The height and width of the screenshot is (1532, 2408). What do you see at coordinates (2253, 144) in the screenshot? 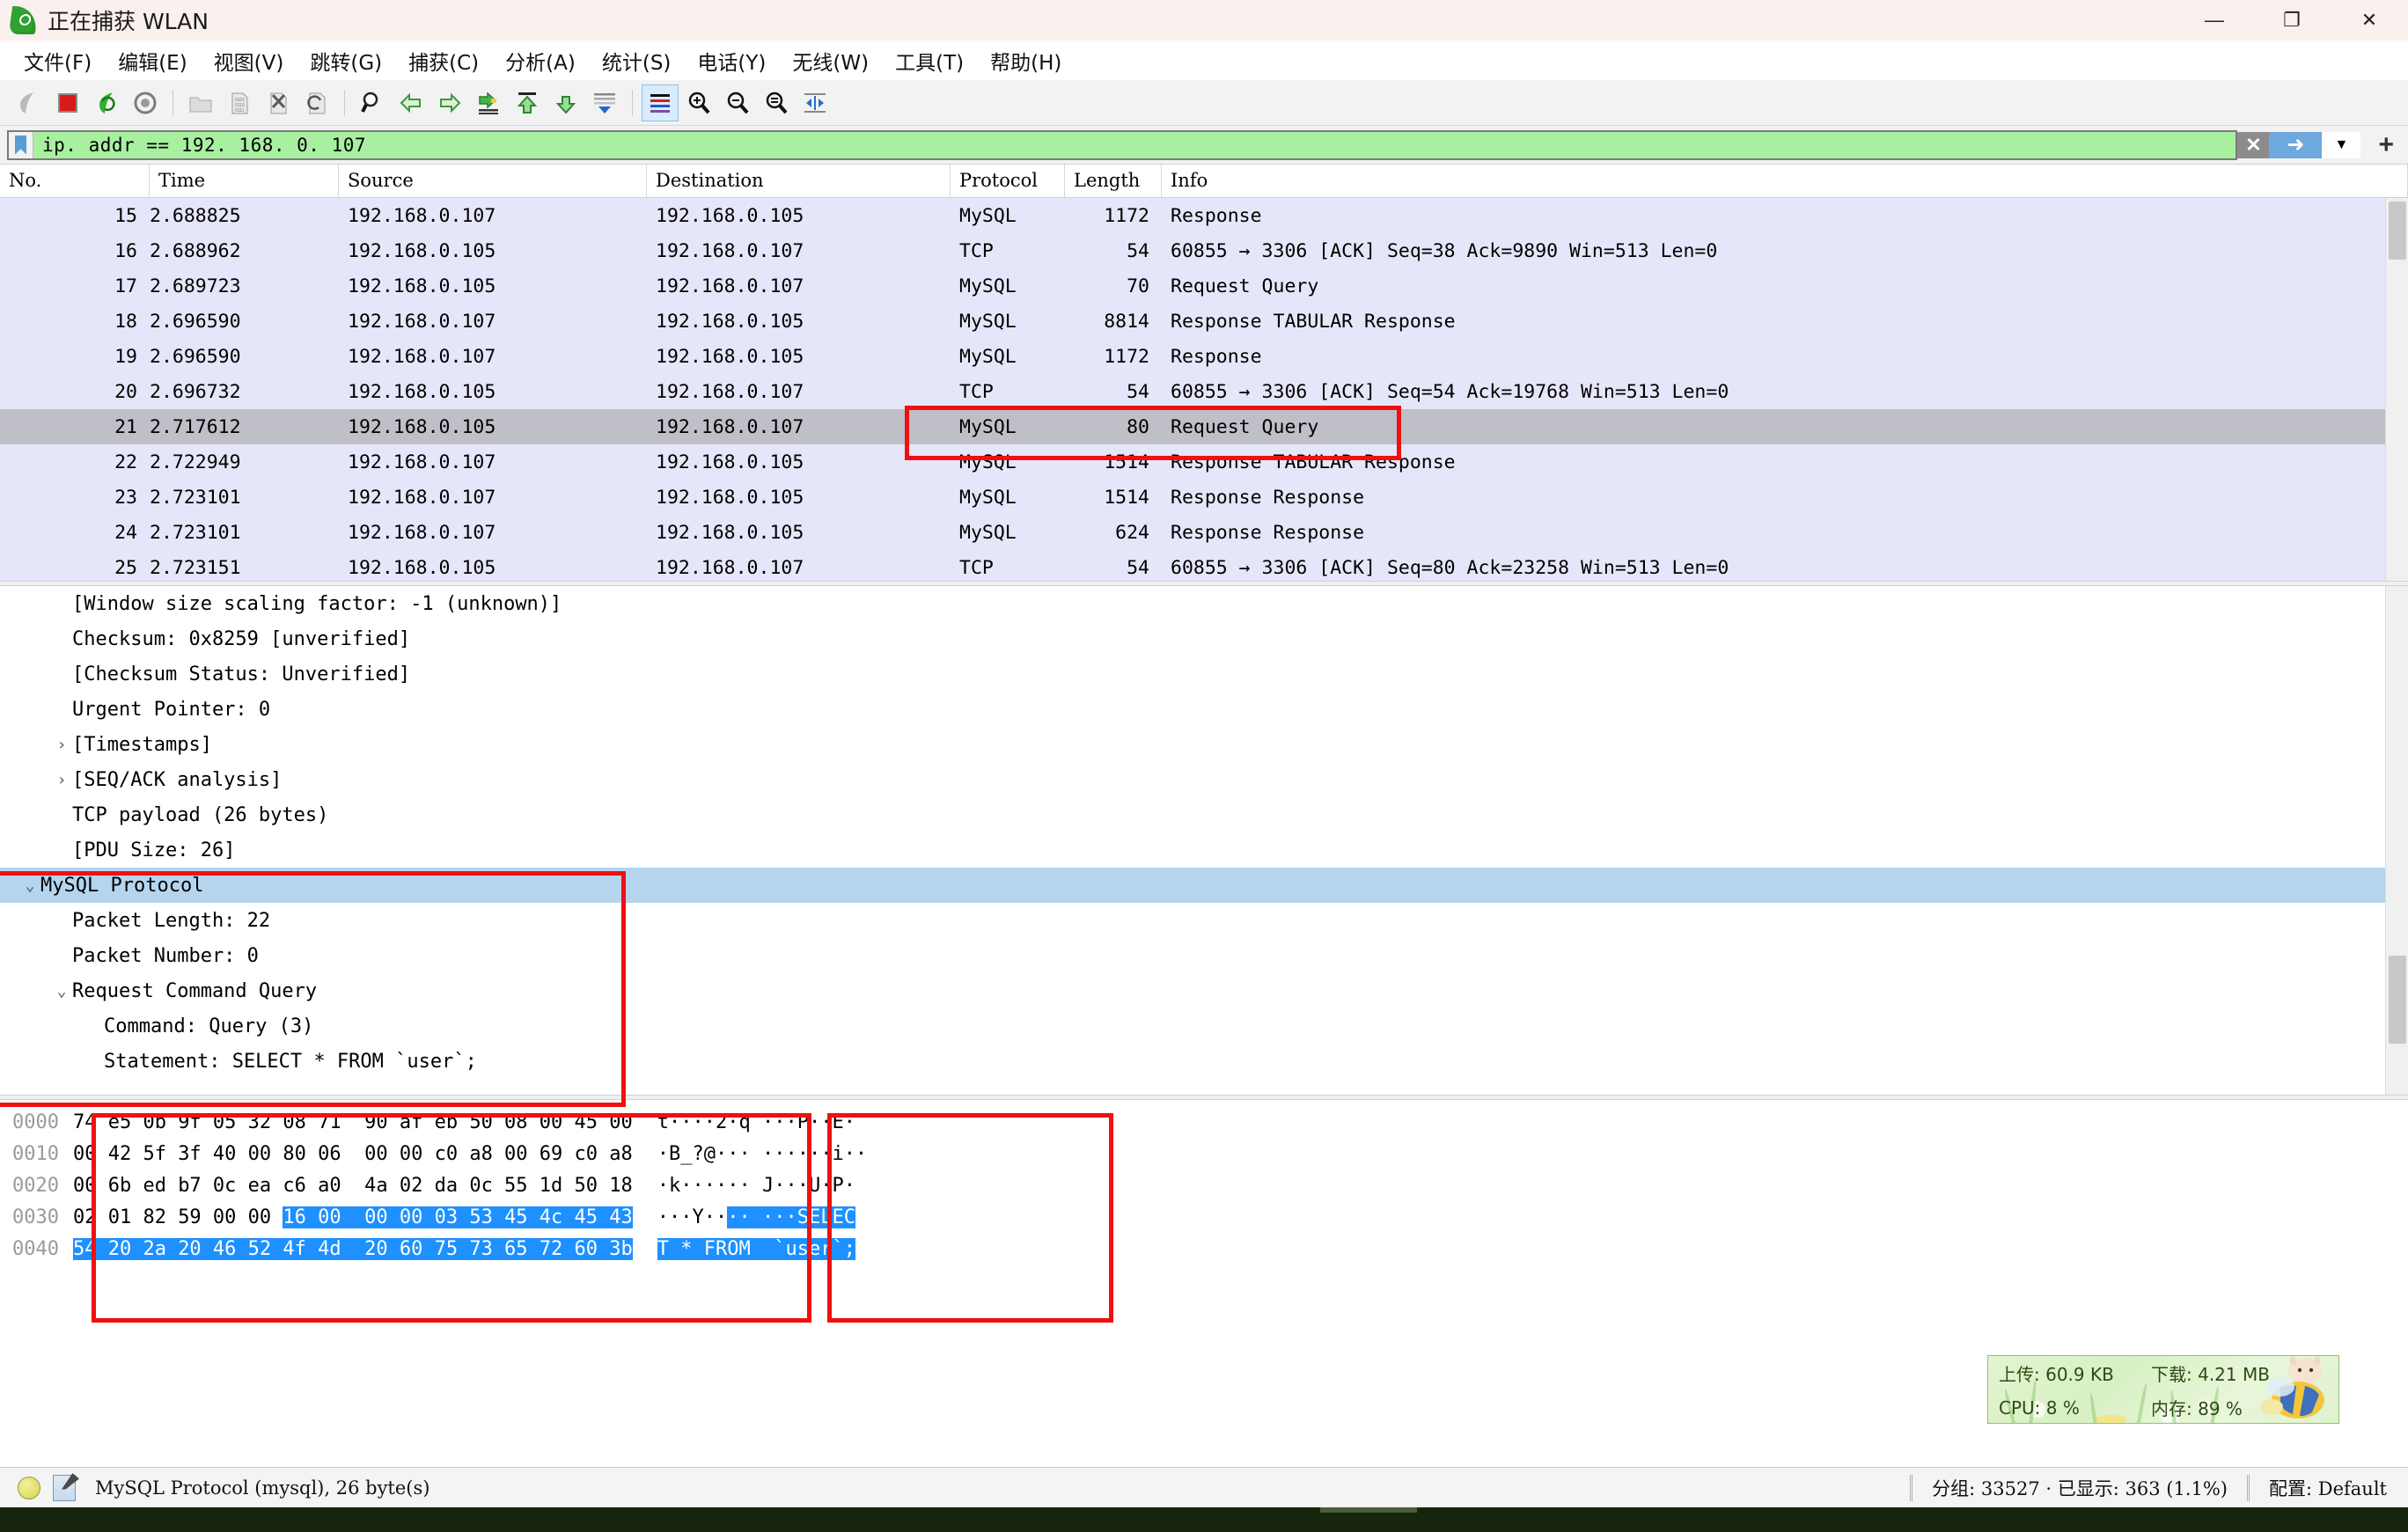
I see `clear-filter-icon: ✕` at bounding box center [2253, 144].